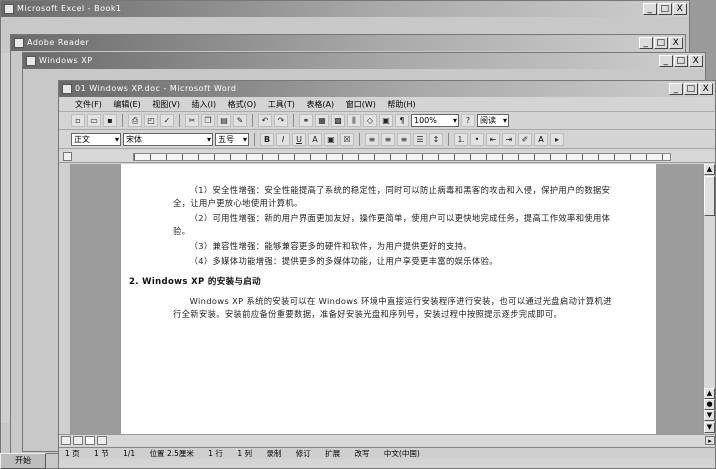 The width and height of the screenshot is (716, 469). Describe the element at coordinates (541, 139) in the screenshot. I see `font-color-icon: A` at that location.